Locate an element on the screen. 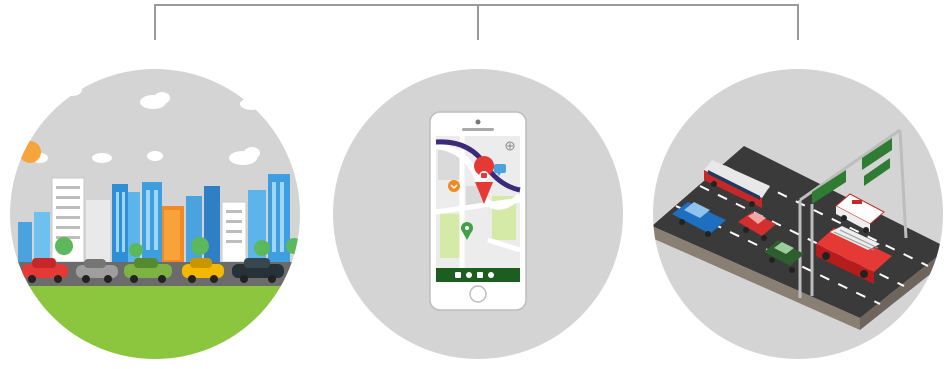 The width and height of the screenshot is (948, 369). phone-home-button is located at coordinates (478, 294).